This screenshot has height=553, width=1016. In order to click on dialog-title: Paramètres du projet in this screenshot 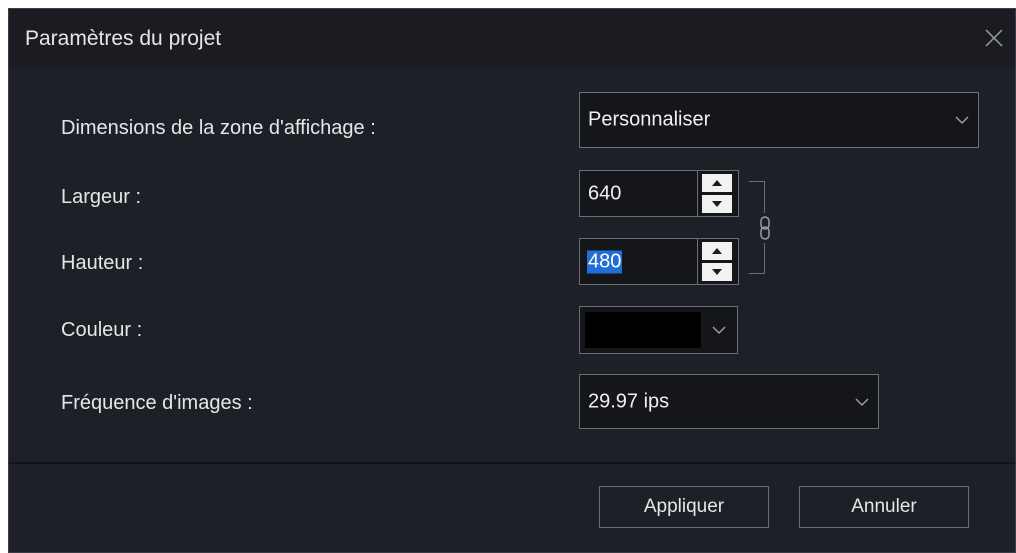, I will do `click(123, 38)`.